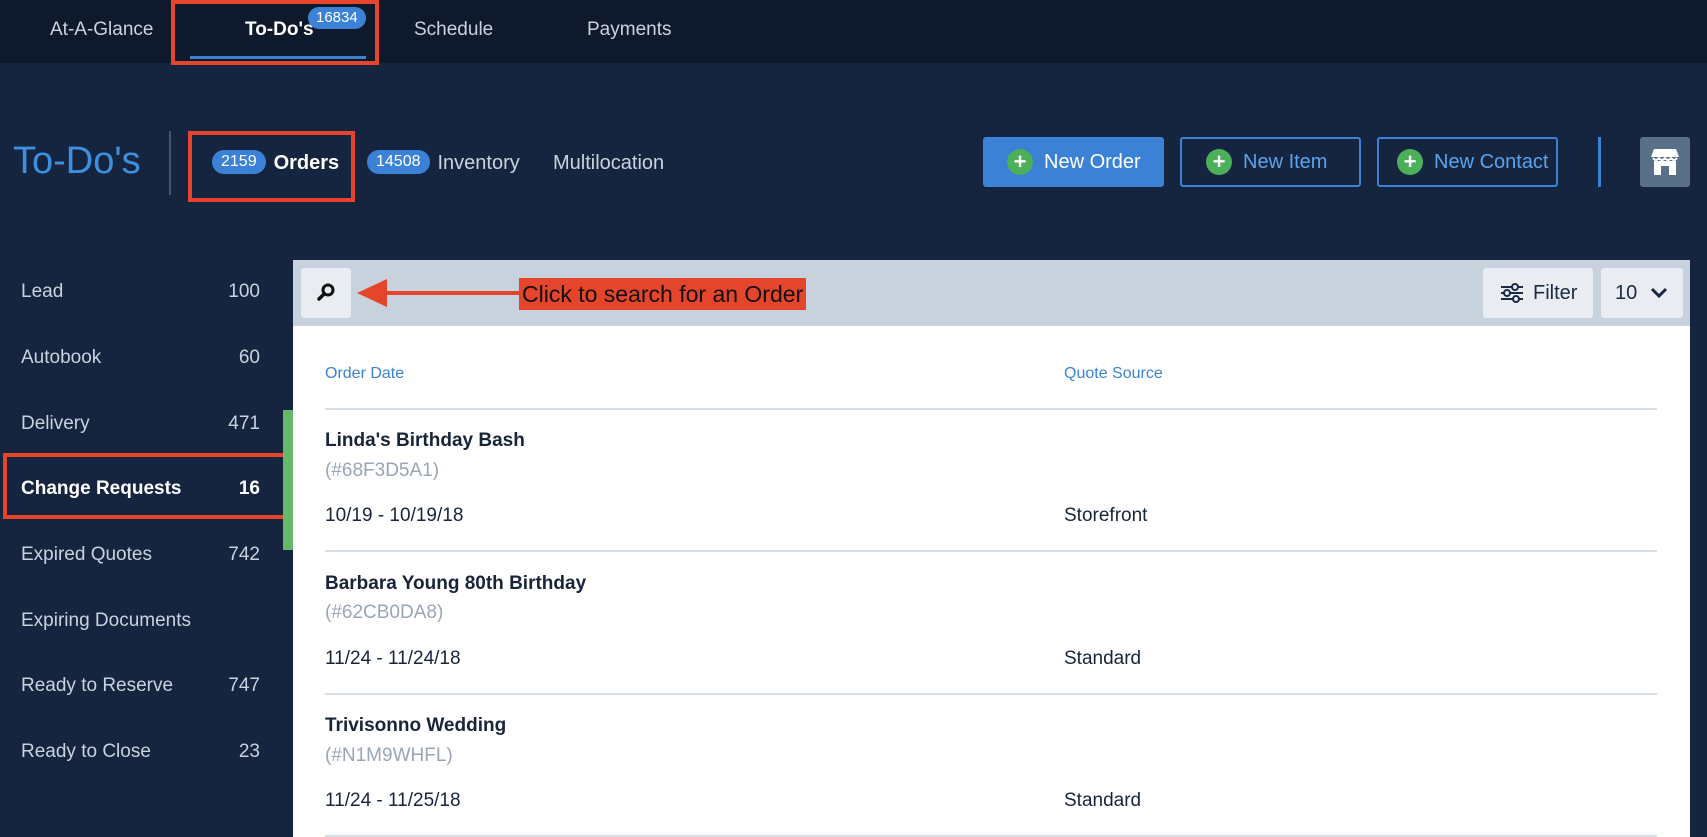  What do you see at coordinates (1659, 293) in the screenshot?
I see `chevron-down-icon` at bounding box center [1659, 293].